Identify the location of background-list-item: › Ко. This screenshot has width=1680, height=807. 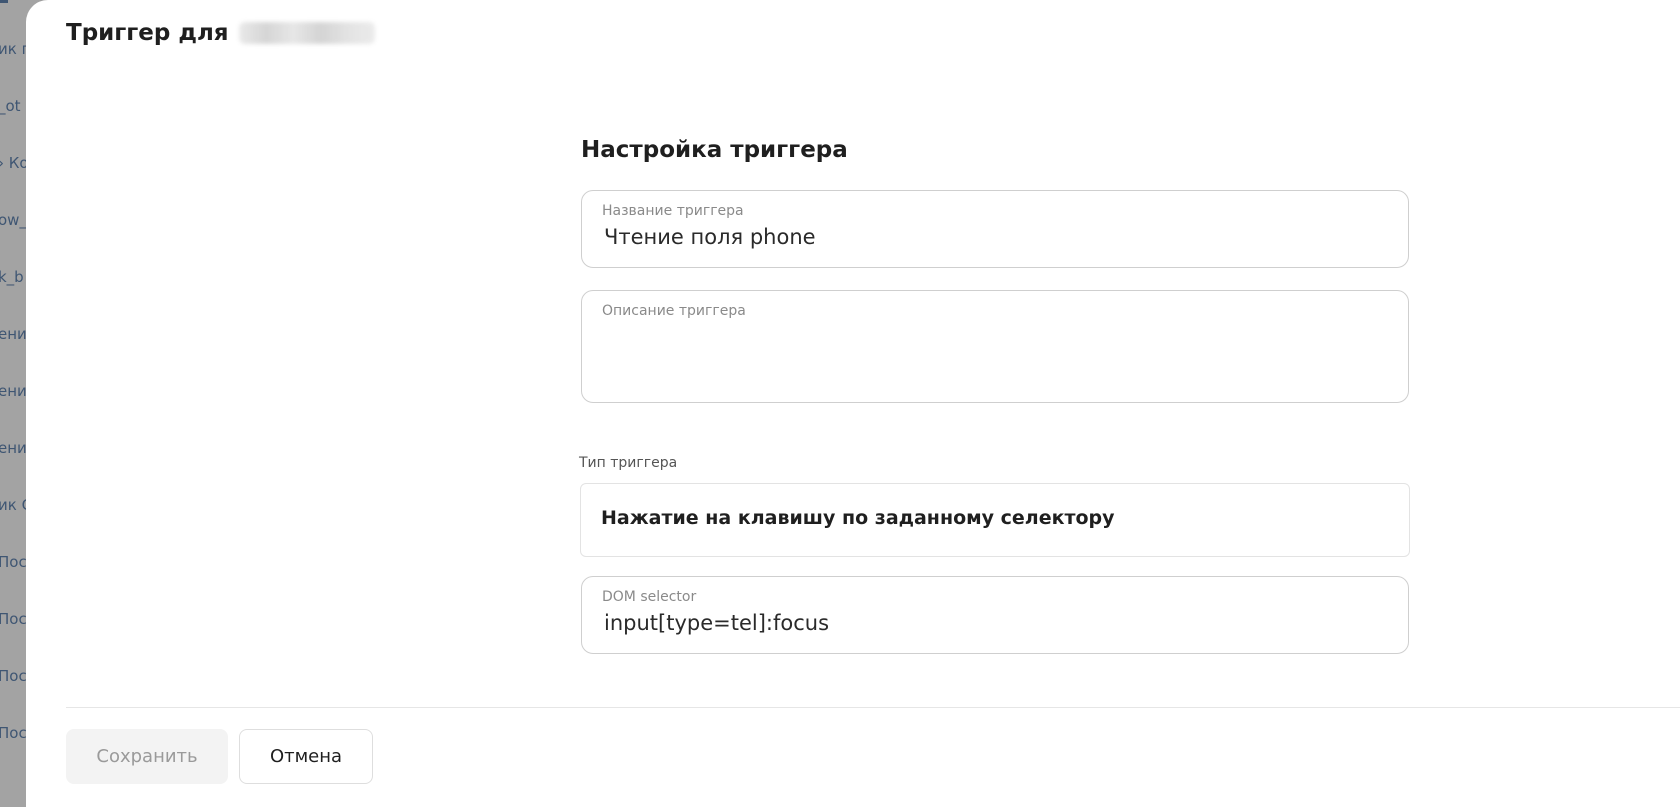
(14, 163).